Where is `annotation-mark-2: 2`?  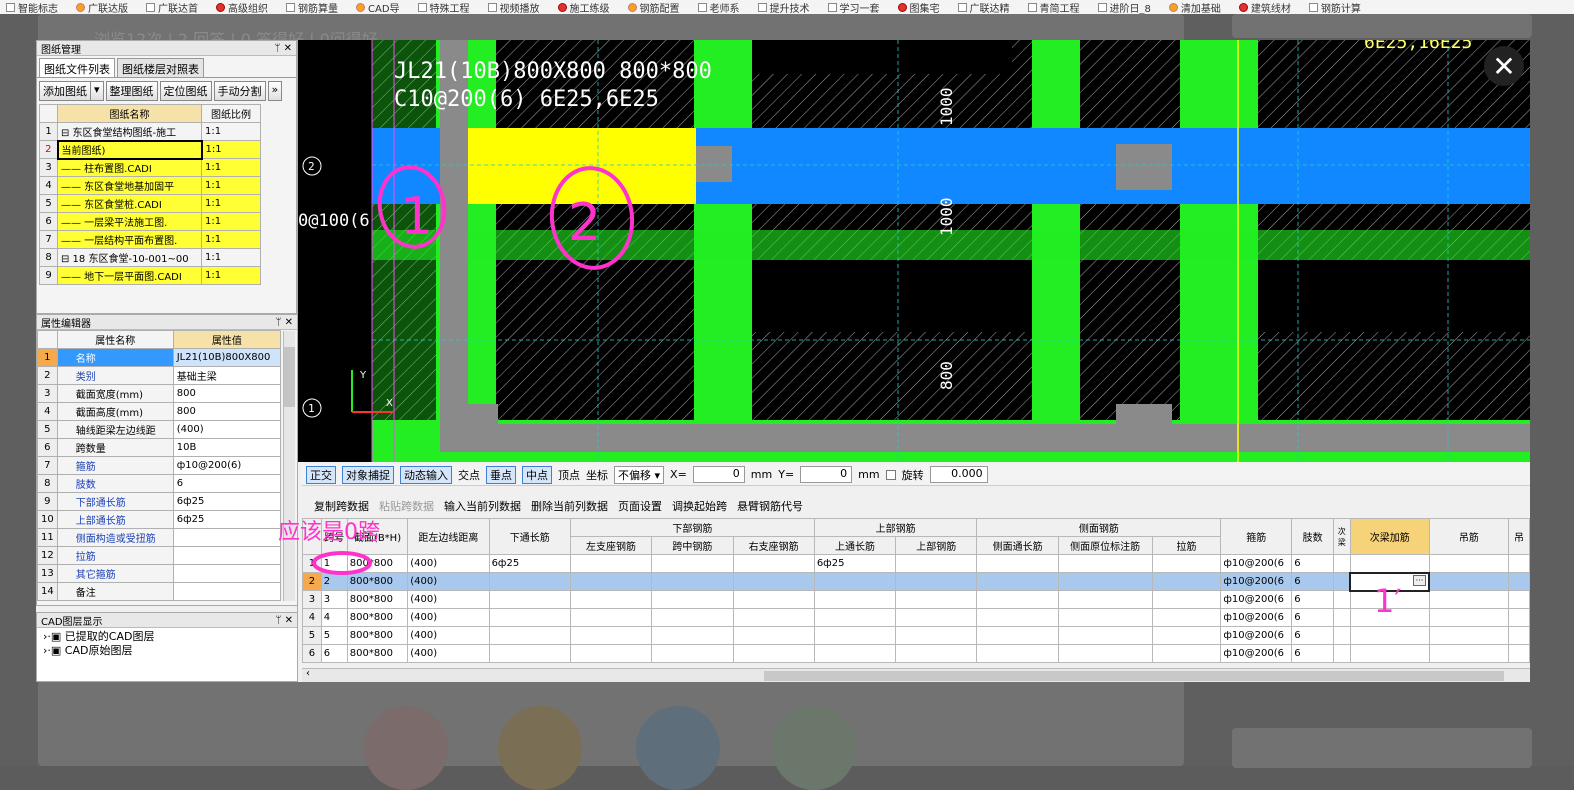
annotation-mark-2: 2 is located at coordinates (584, 223).